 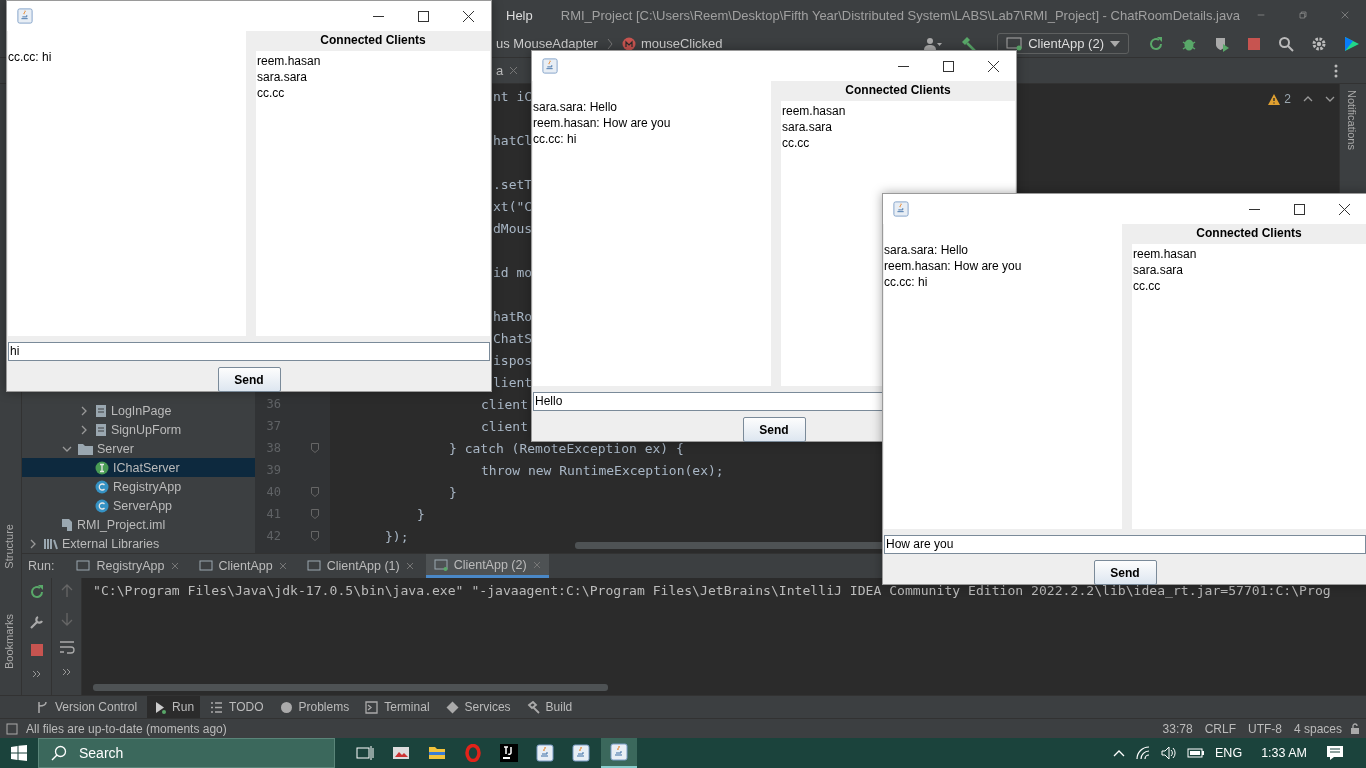 What do you see at coordinates (1222, 43) in the screenshot?
I see `shield-play-icon` at bounding box center [1222, 43].